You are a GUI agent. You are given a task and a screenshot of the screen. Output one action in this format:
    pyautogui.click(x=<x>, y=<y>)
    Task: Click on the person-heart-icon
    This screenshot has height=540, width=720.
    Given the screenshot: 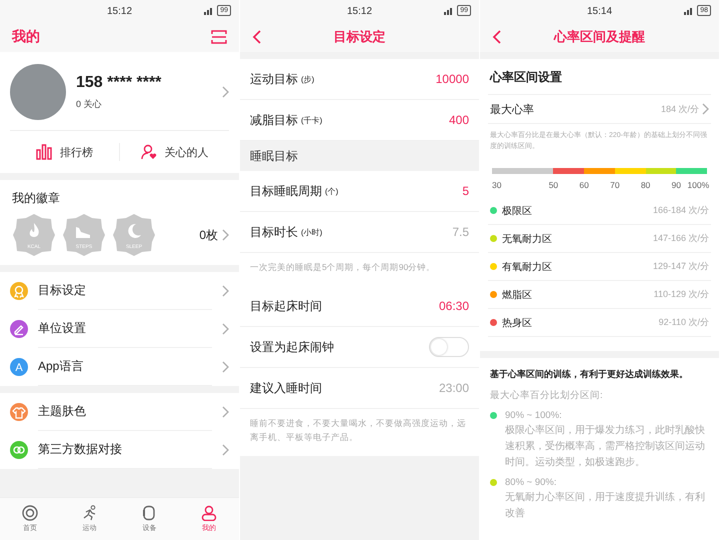 What is the action you would take?
    pyautogui.click(x=148, y=152)
    